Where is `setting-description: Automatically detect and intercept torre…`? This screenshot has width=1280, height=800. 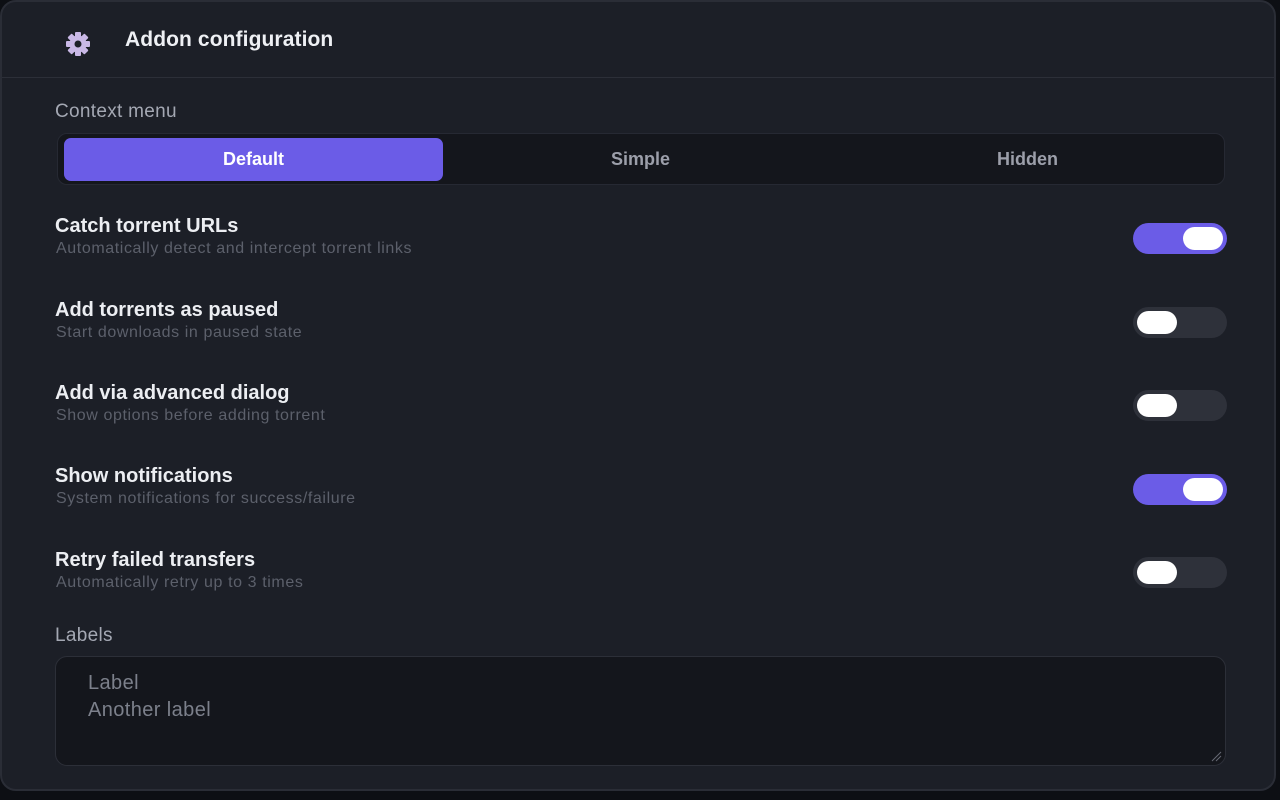
setting-description: Automatically detect and intercept torre… is located at coordinates (234, 248).